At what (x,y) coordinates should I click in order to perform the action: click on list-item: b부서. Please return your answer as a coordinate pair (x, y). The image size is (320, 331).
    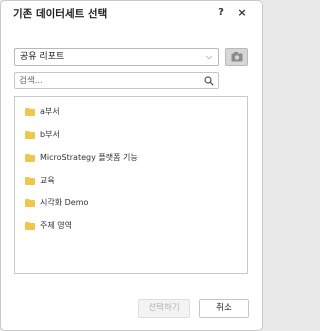
    Looking at the image, I should click on (42, 135).